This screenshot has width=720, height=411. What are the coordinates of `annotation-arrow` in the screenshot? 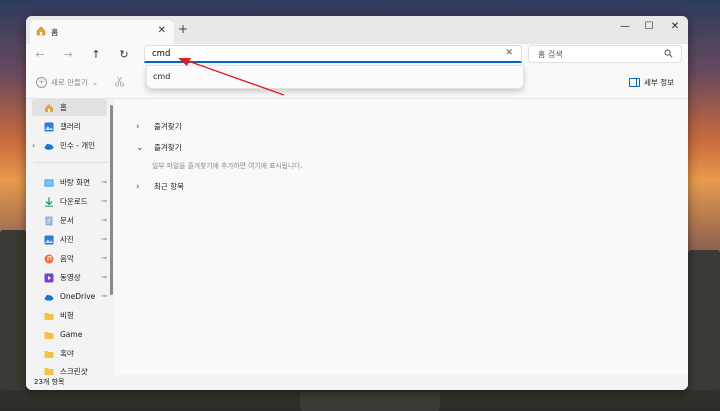 It's located at (231, 77).